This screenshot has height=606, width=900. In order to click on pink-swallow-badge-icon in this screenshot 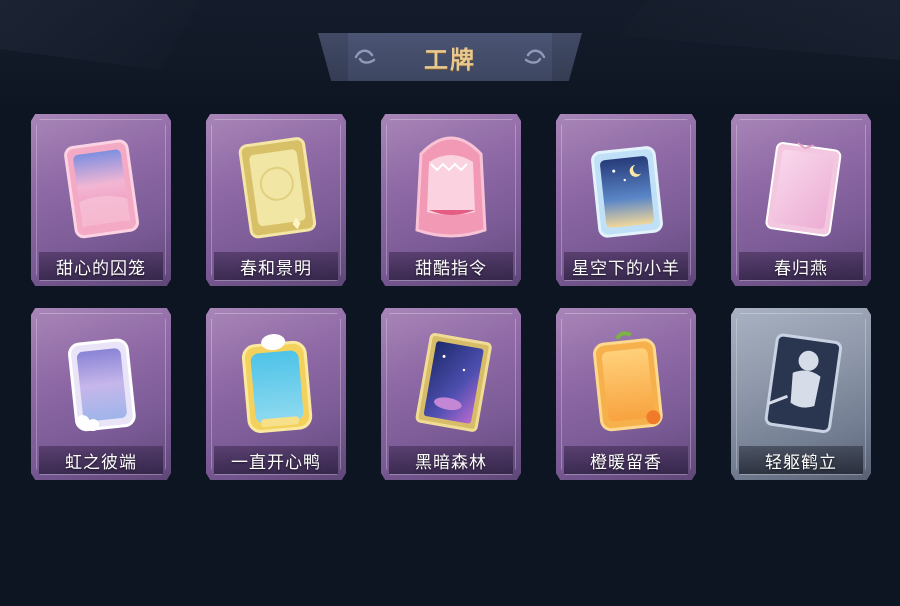, I will do `click(803, 189)`.